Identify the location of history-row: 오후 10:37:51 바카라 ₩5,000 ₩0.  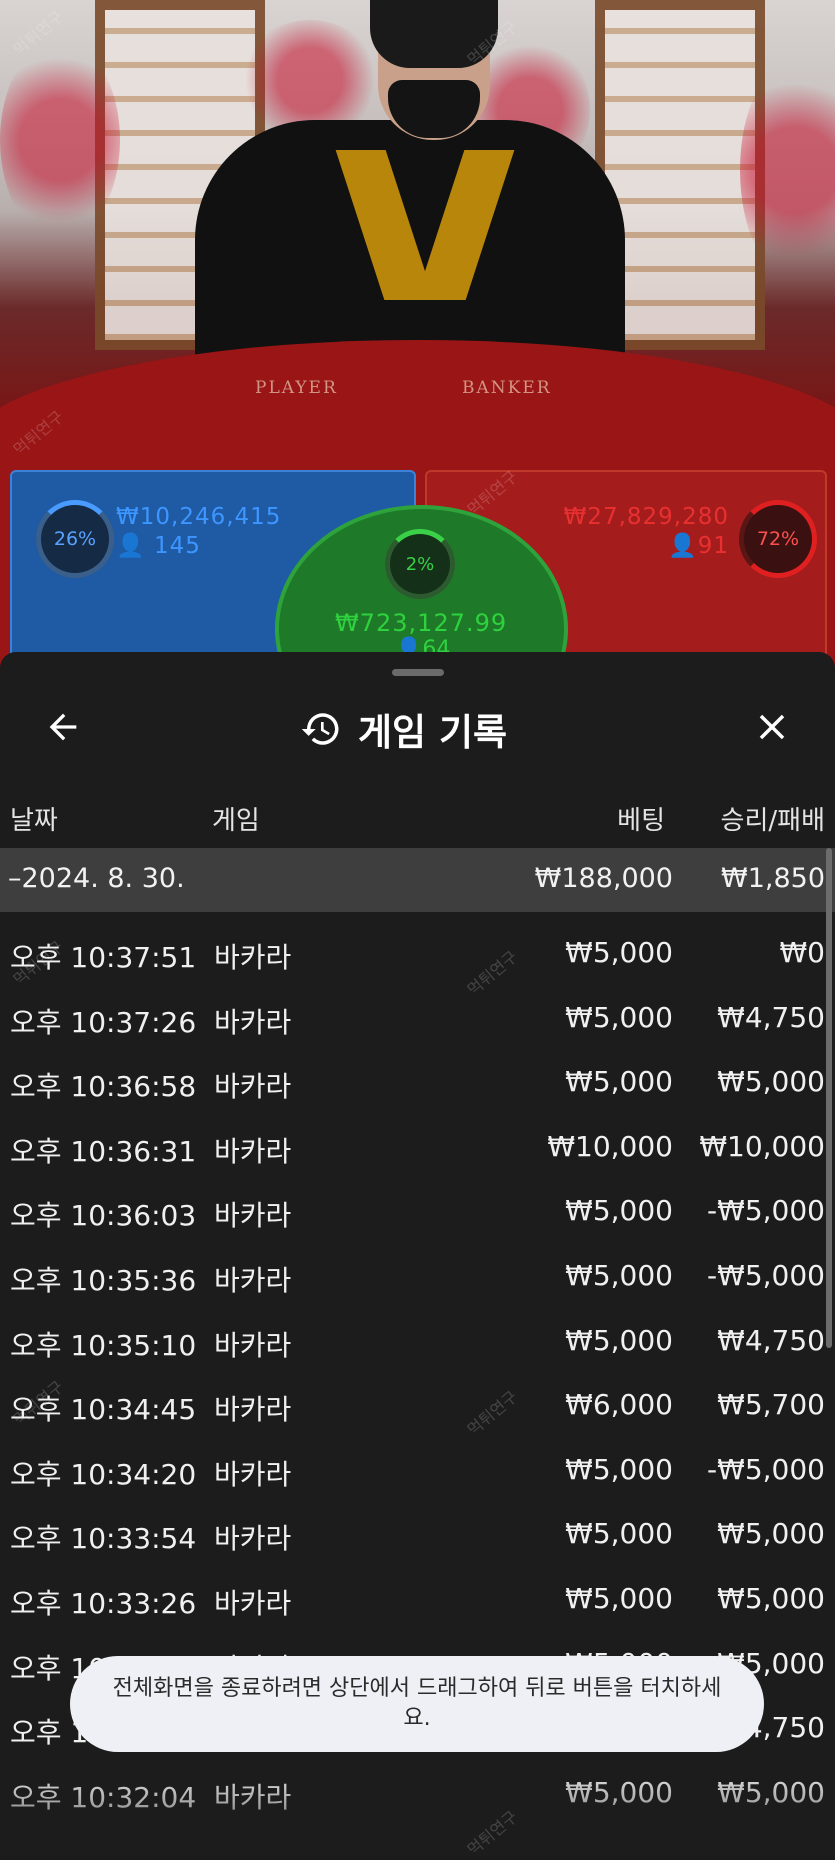
(417, 956).